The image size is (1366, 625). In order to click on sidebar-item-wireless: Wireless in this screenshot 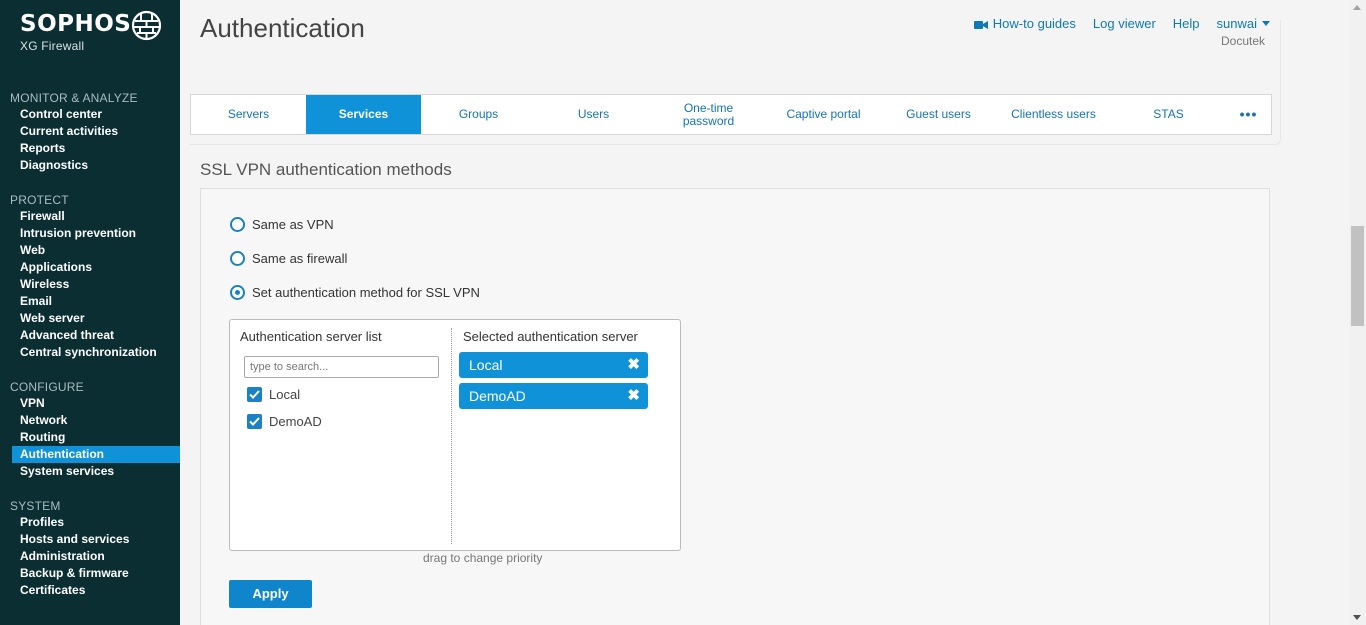, I will do `click(90, 284)`.